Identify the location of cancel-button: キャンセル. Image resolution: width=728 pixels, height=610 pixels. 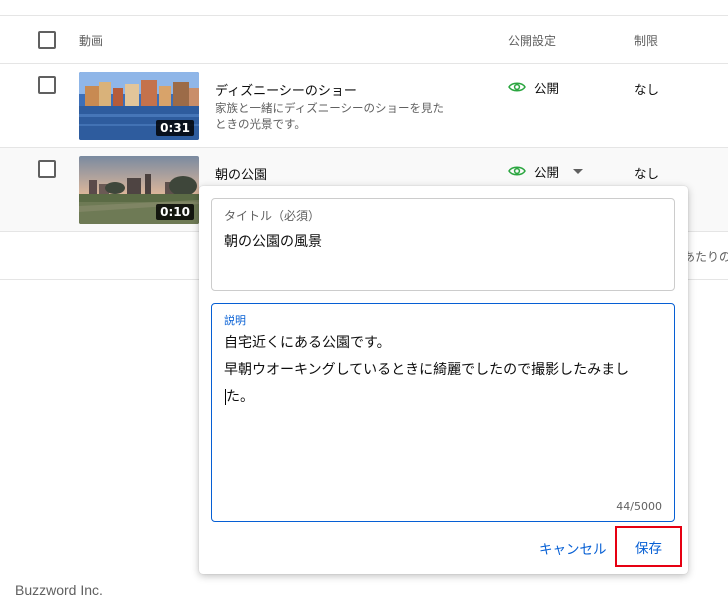
(573, 548).